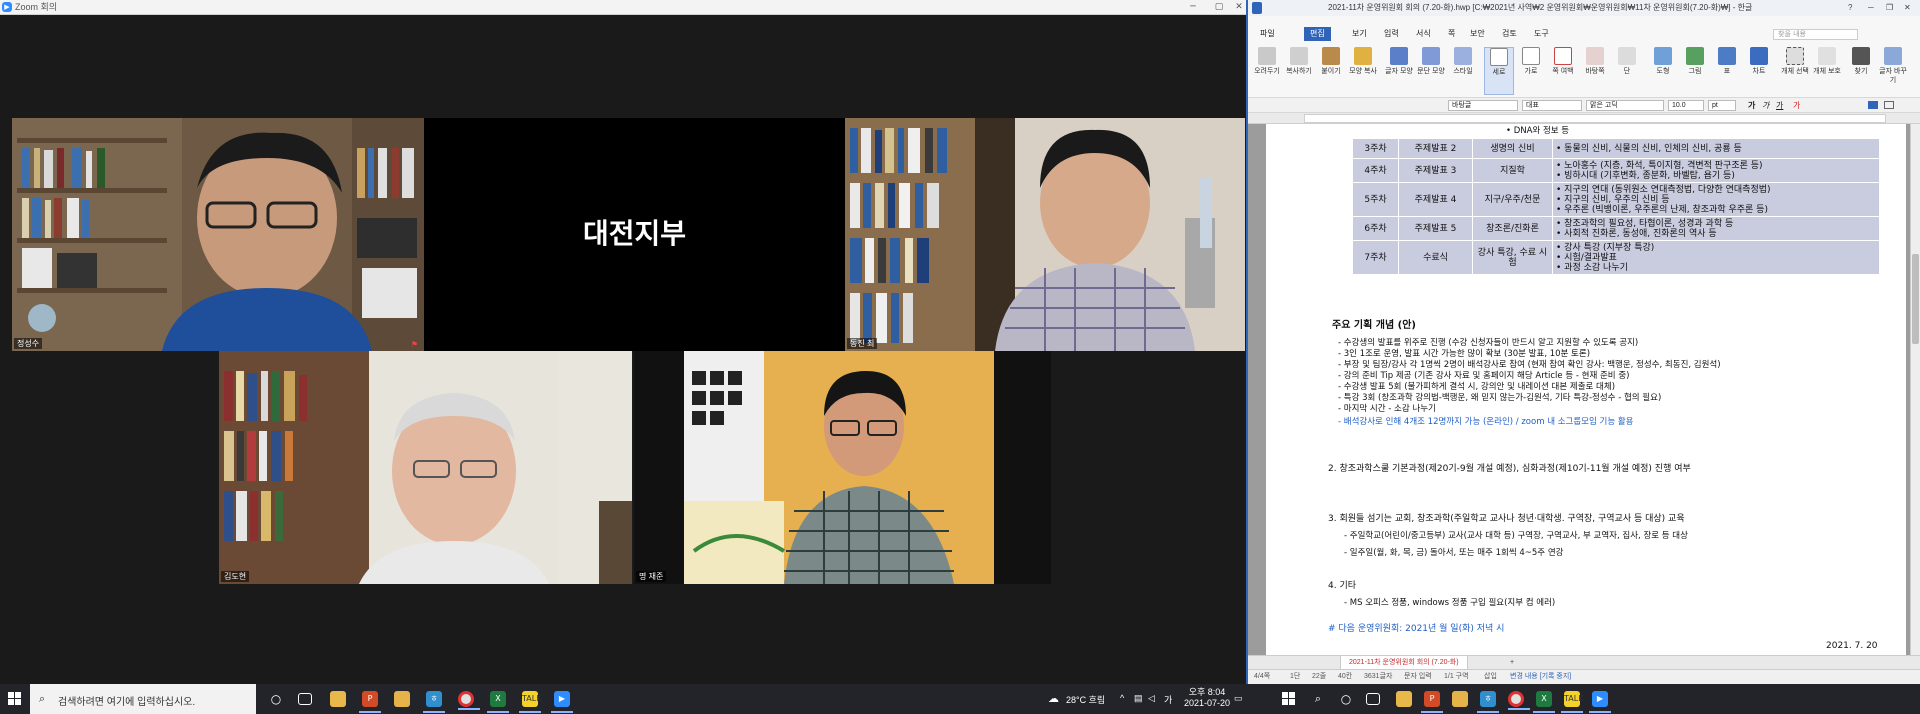 The height and width of the screenshot is (714, 1920). What do you see at coordinates (1779, 105) in the screenshot?
I see `underline-icon: 가` at bounding box center [1779, 105].